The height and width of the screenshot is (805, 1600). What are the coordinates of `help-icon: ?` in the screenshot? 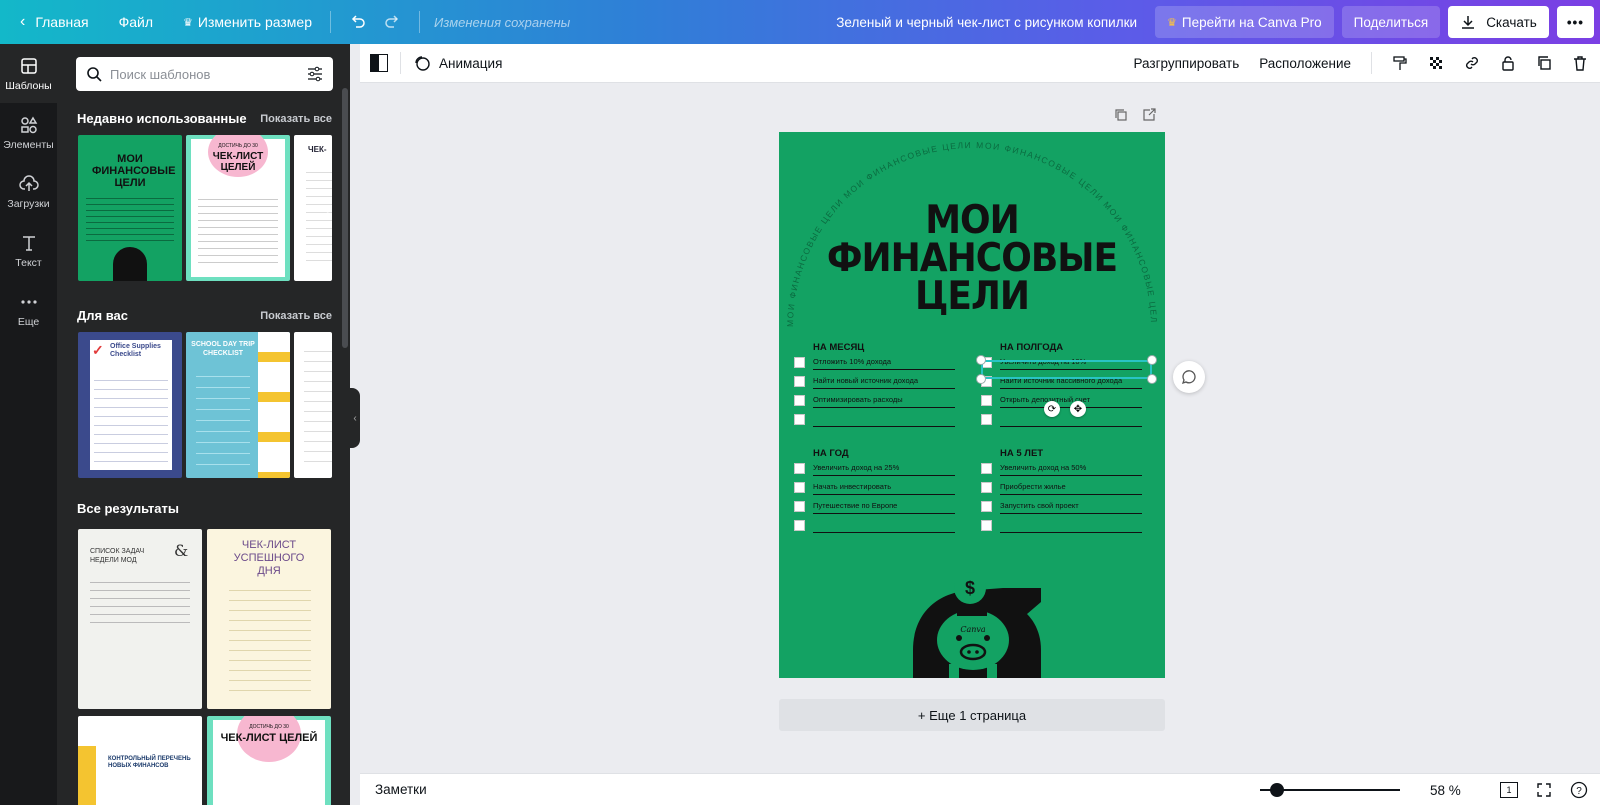 It's located at (1579, 790).